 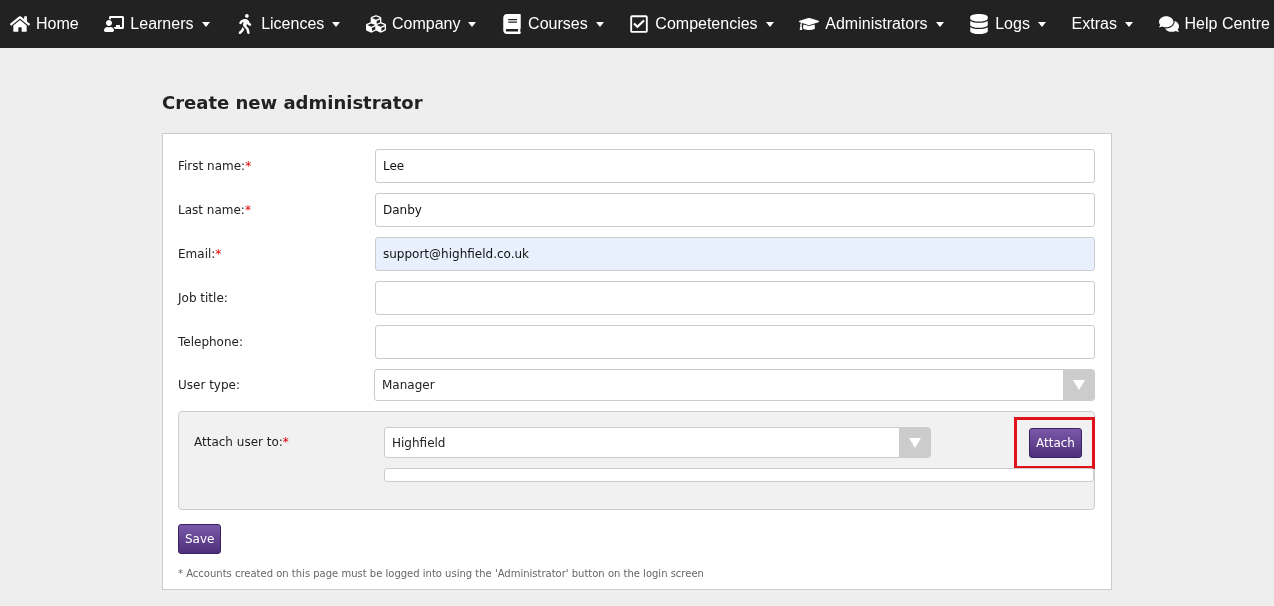 What do you see at coordinates (735, 254) in the screenshot?
I see `input-field: support@highfield.co.uk` at bounding box center [735, 254].